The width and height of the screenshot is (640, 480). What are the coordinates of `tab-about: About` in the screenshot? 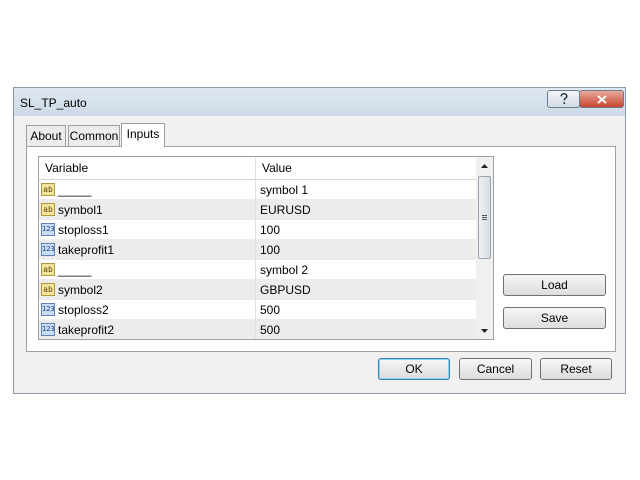 It's located at (46, 135).